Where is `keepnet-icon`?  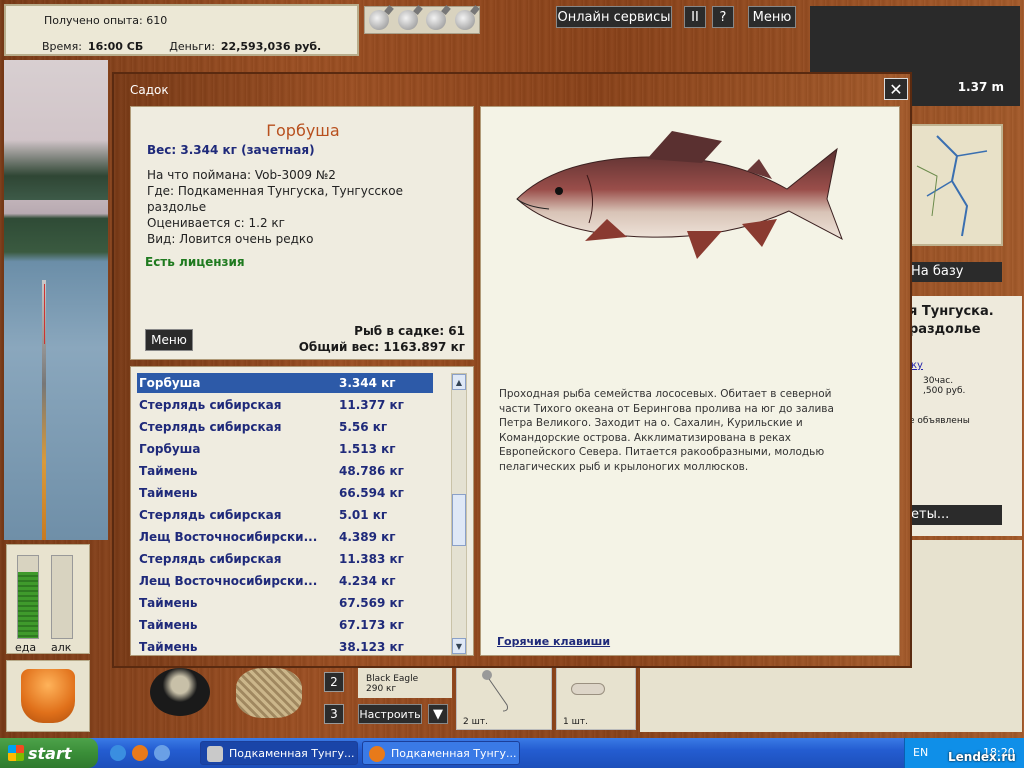
keepnet-icon is located at coordinates (269, 693).